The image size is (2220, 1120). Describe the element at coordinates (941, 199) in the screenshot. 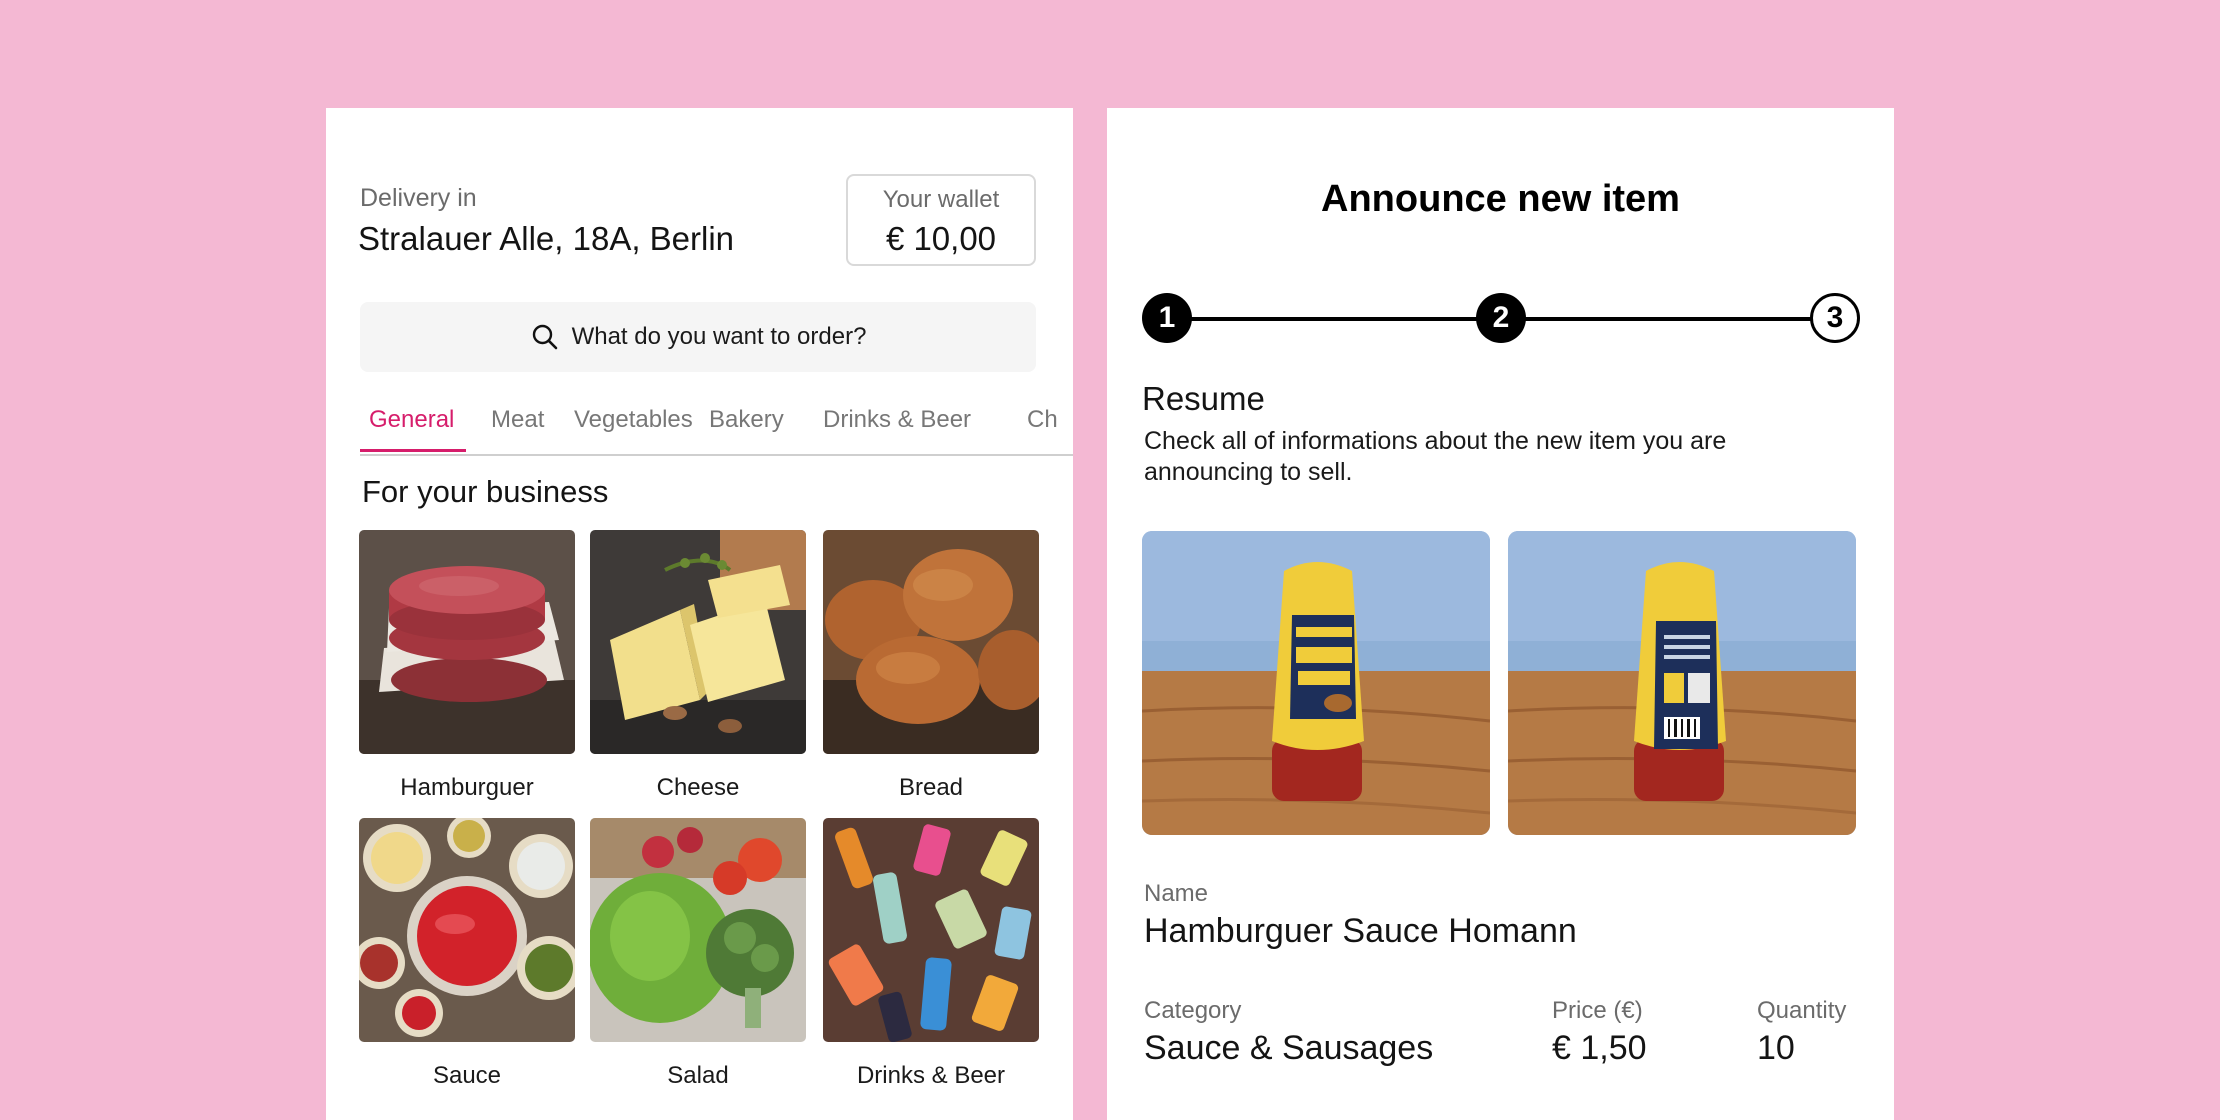

I see `wallet-label: Your wallet` at that location.